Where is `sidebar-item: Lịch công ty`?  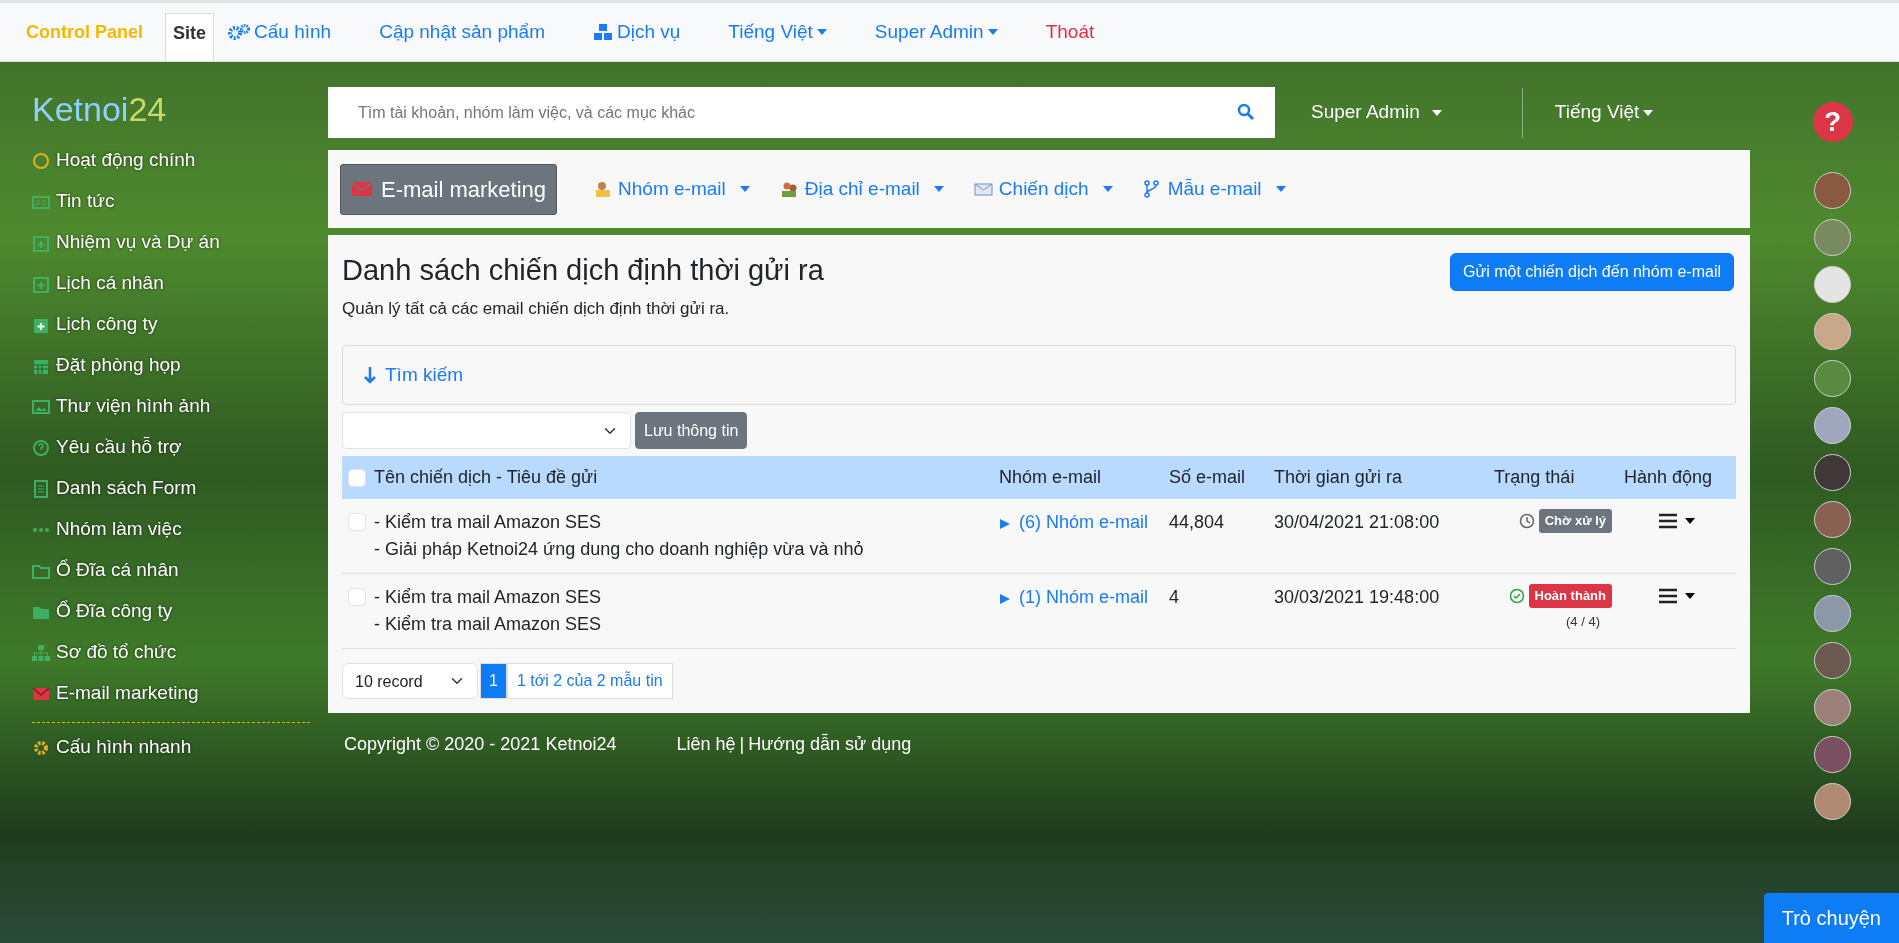
sidebar-item: Lịch công ty is located at coordinates (180, 324).